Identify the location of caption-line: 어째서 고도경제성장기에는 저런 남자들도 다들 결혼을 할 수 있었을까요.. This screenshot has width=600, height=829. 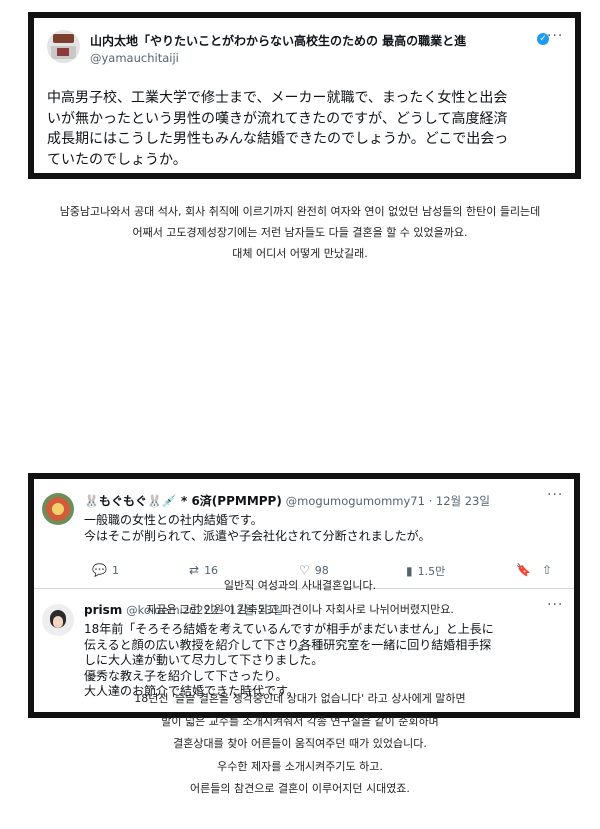
(300, 232).